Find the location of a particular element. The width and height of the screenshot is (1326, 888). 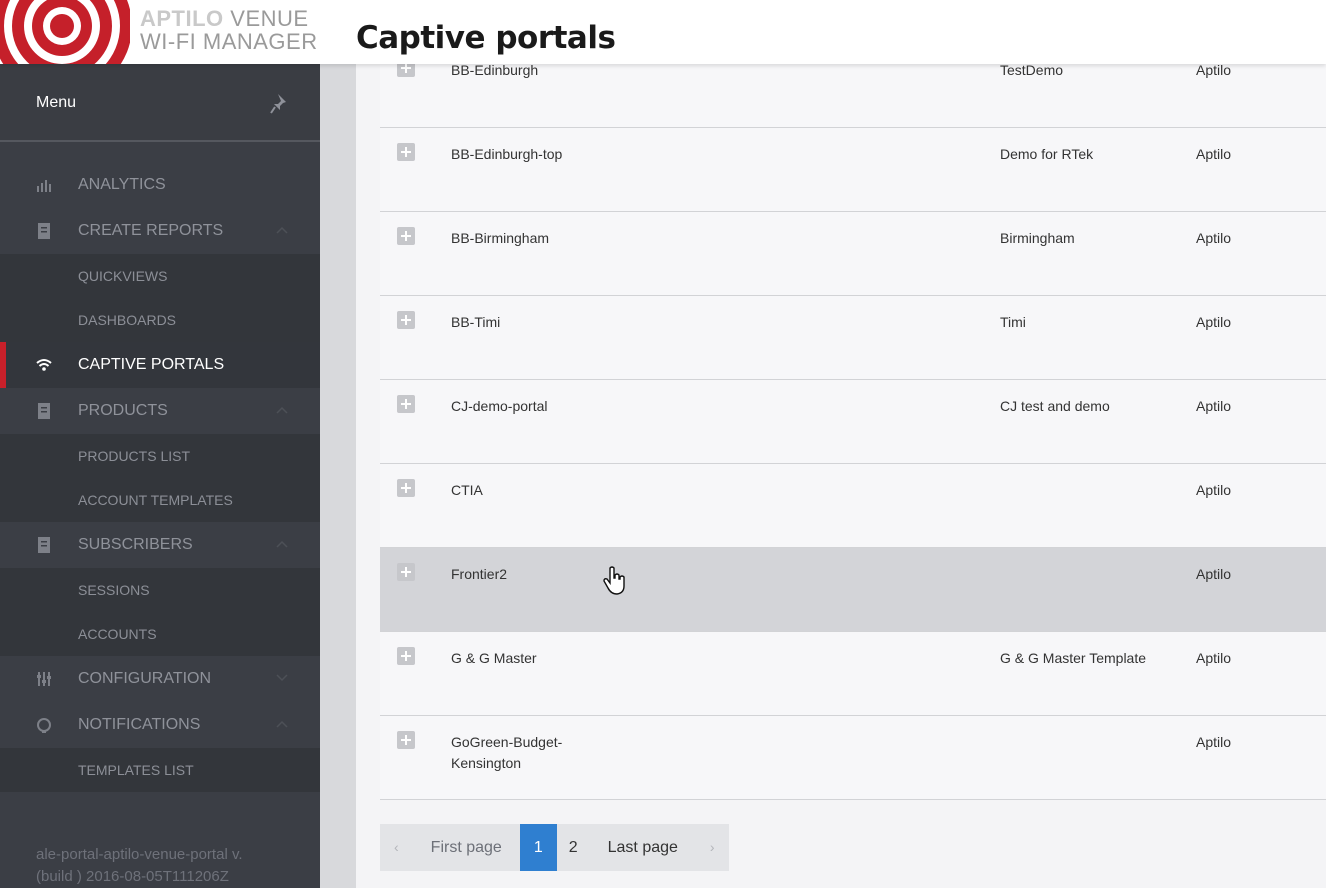

portal-description: G & G Master Template is located at coordinates (1073, 658).